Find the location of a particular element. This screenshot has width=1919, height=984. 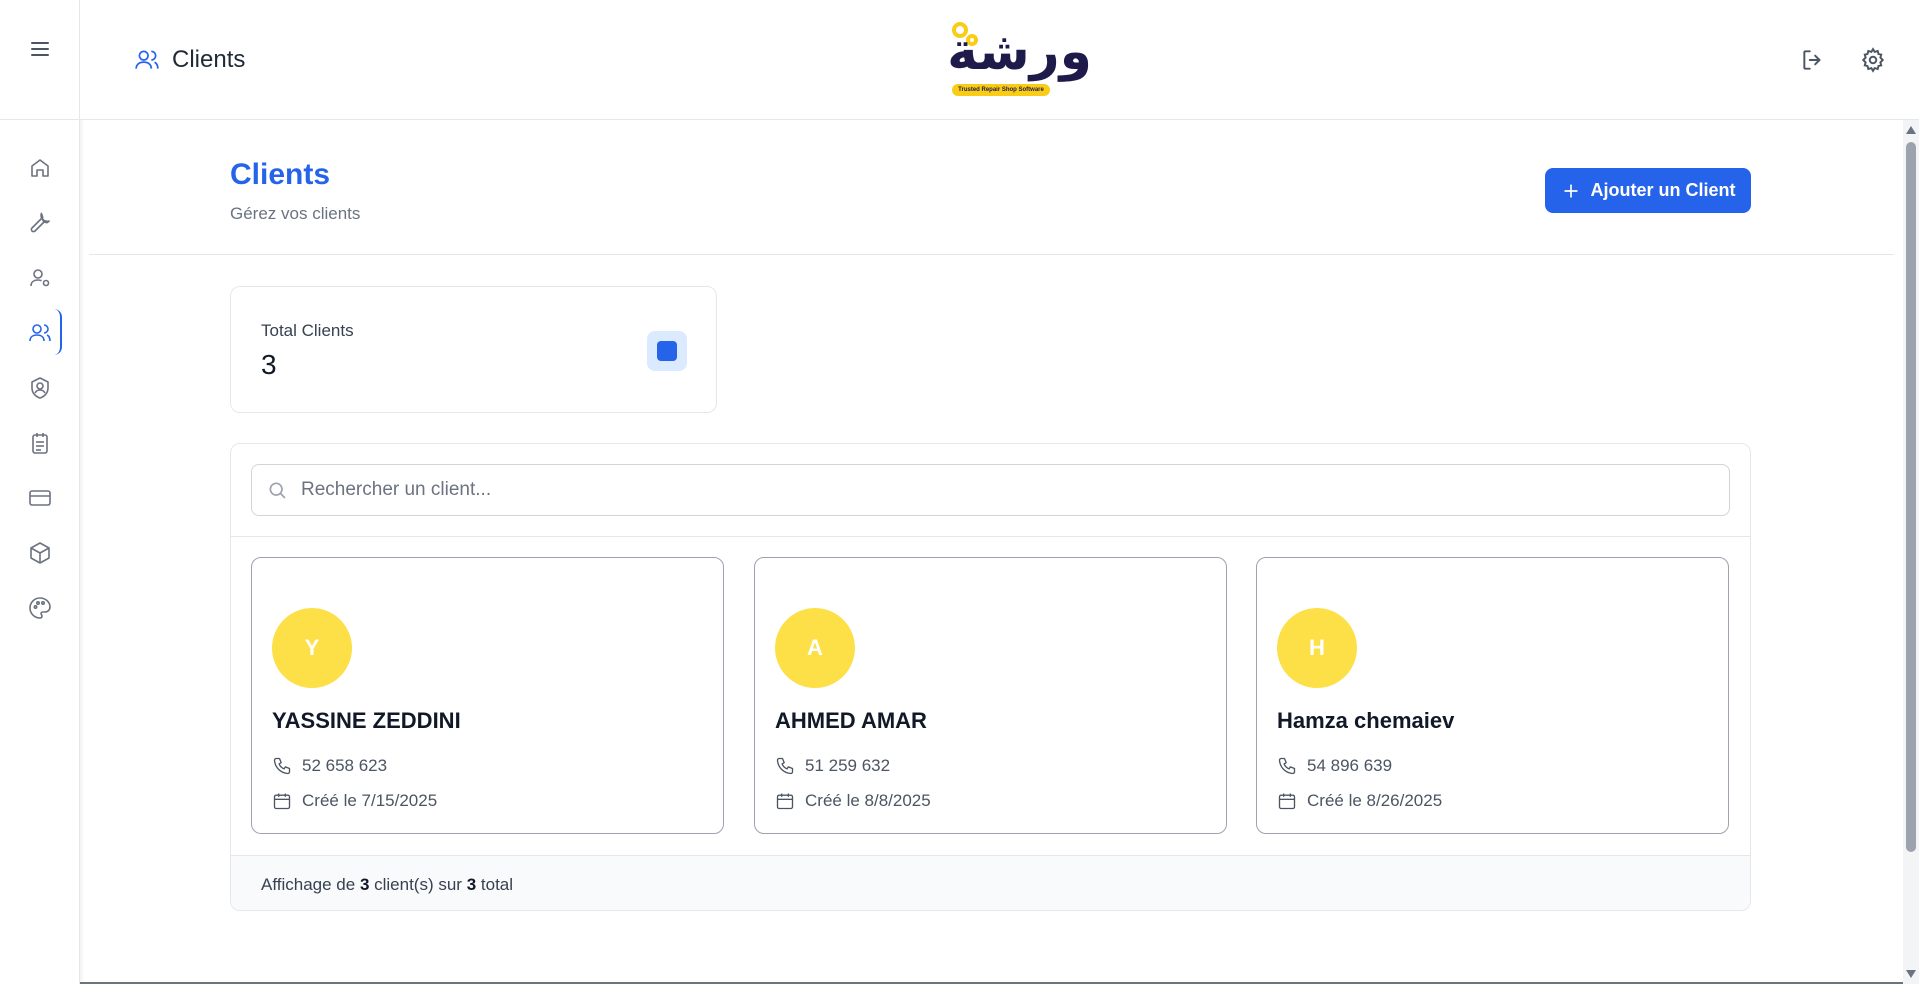

client-phone-row: 51 259 632 is located at coordinates (832, 766).